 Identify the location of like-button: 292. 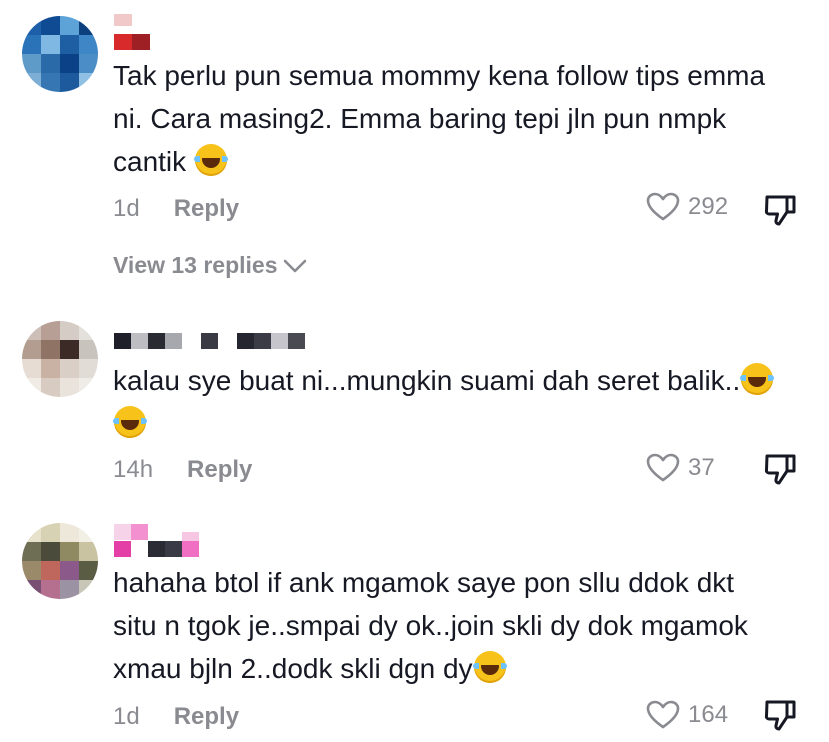
(687, 207).